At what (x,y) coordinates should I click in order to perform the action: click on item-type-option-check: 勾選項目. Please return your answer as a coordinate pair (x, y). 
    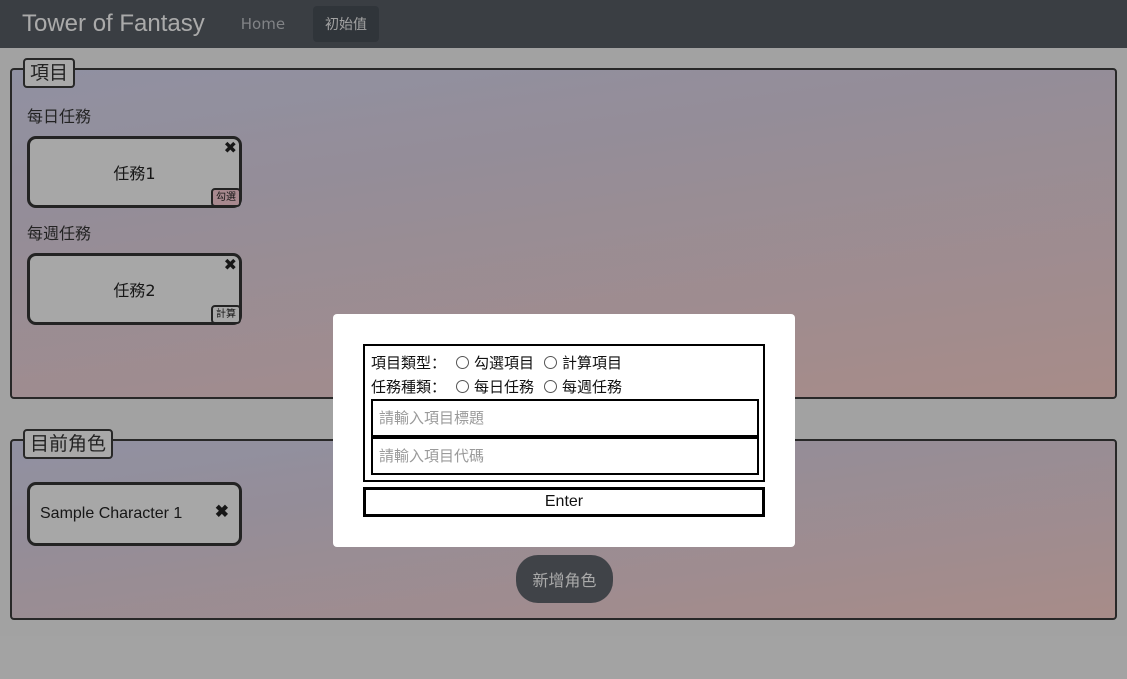
    Looking at the image, I should click on (495, 362).